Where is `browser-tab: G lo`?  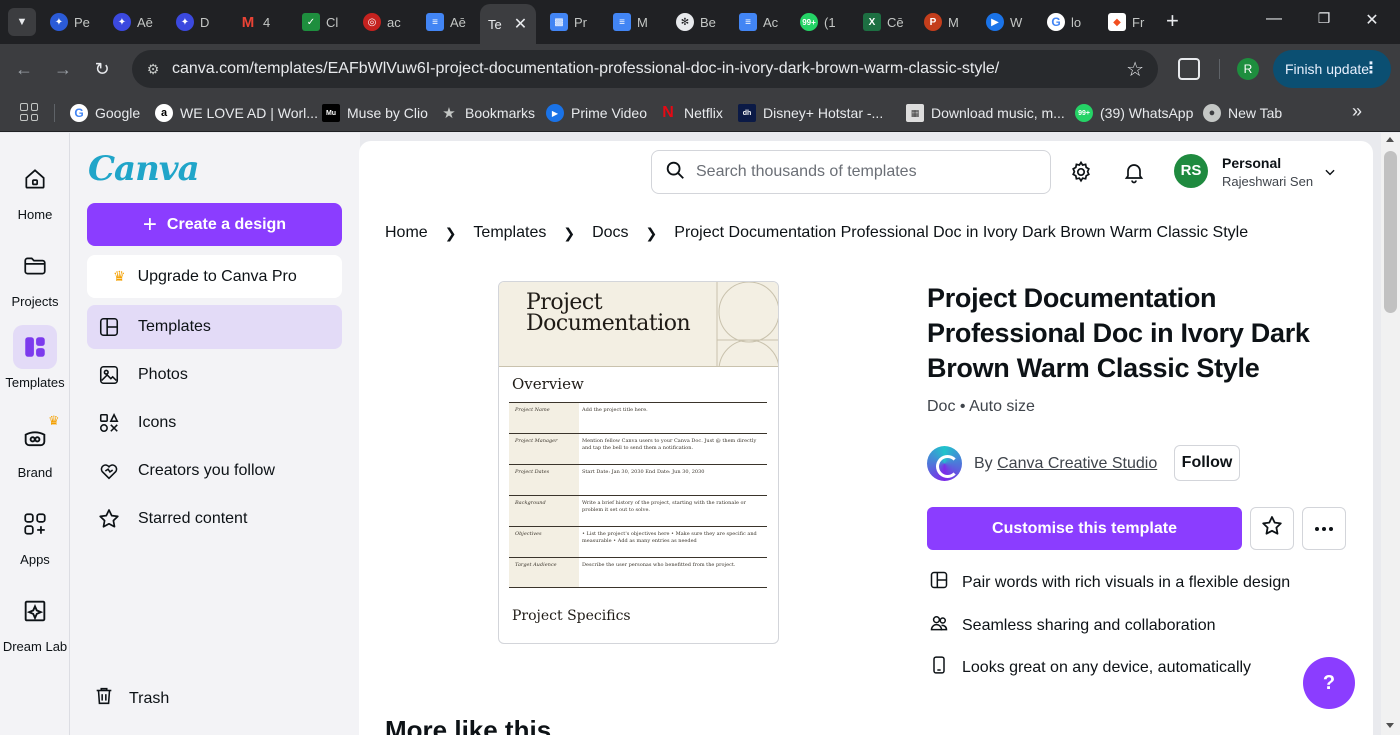
browser-tab: G lo is located at coordinates (1071, 22).